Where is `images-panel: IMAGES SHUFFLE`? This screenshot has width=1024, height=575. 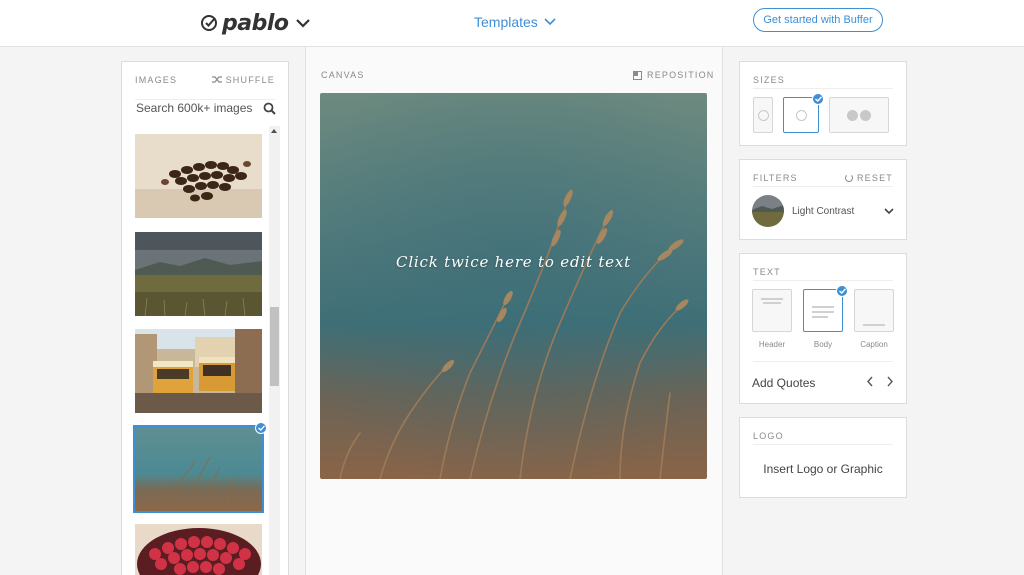
images-panel: IMAGES SHUFFLE is located at coordinates (205, 318).